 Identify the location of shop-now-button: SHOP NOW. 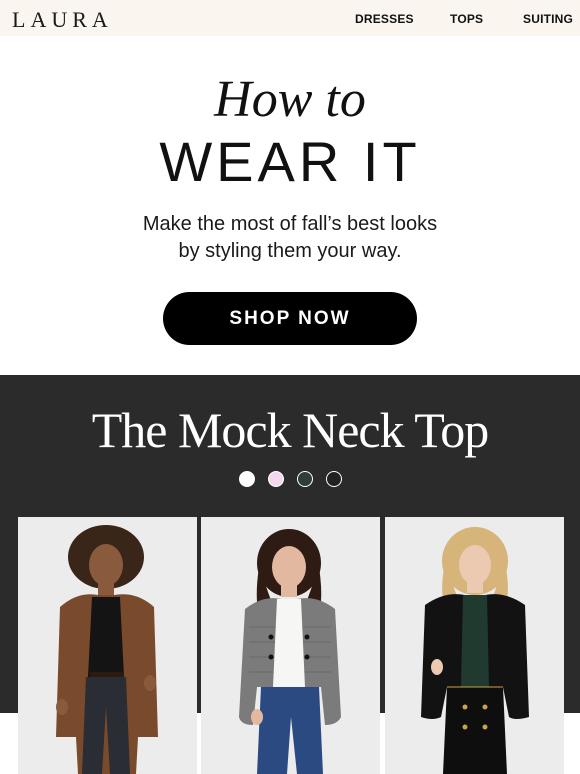
(290, 318).